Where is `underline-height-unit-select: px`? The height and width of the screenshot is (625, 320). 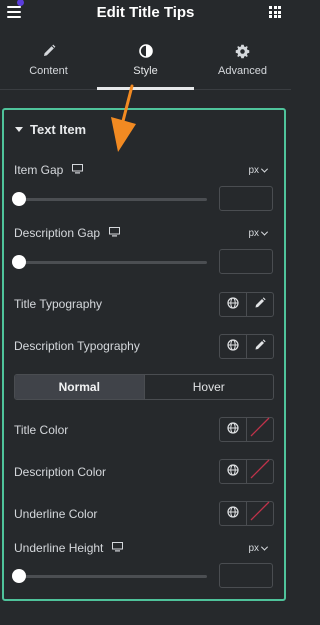
underline-height-unit-select: px is located at coordinates (258, 548).